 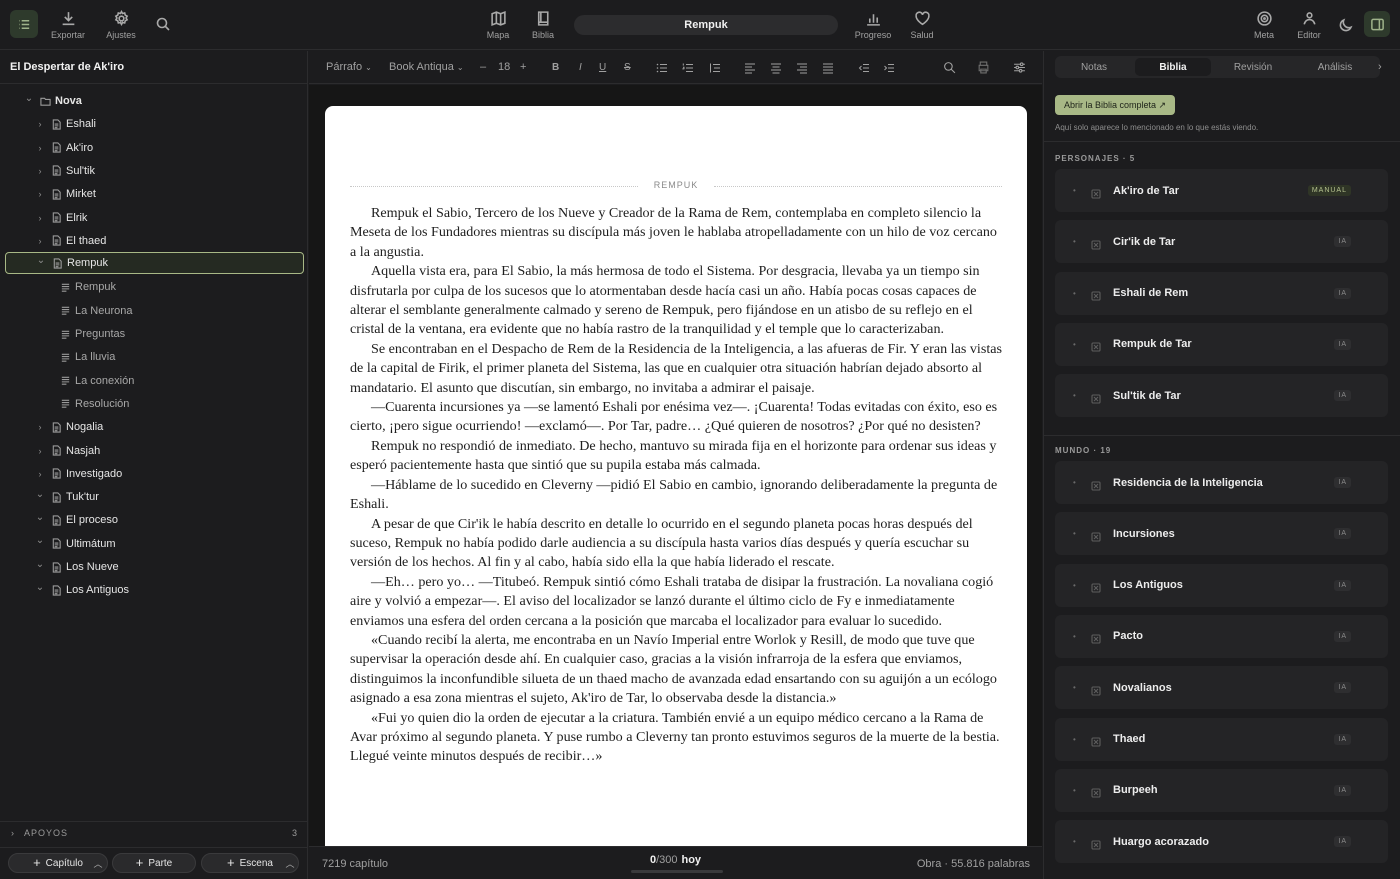 I want to click on align-justify-icon, so click(x=828, y=68).